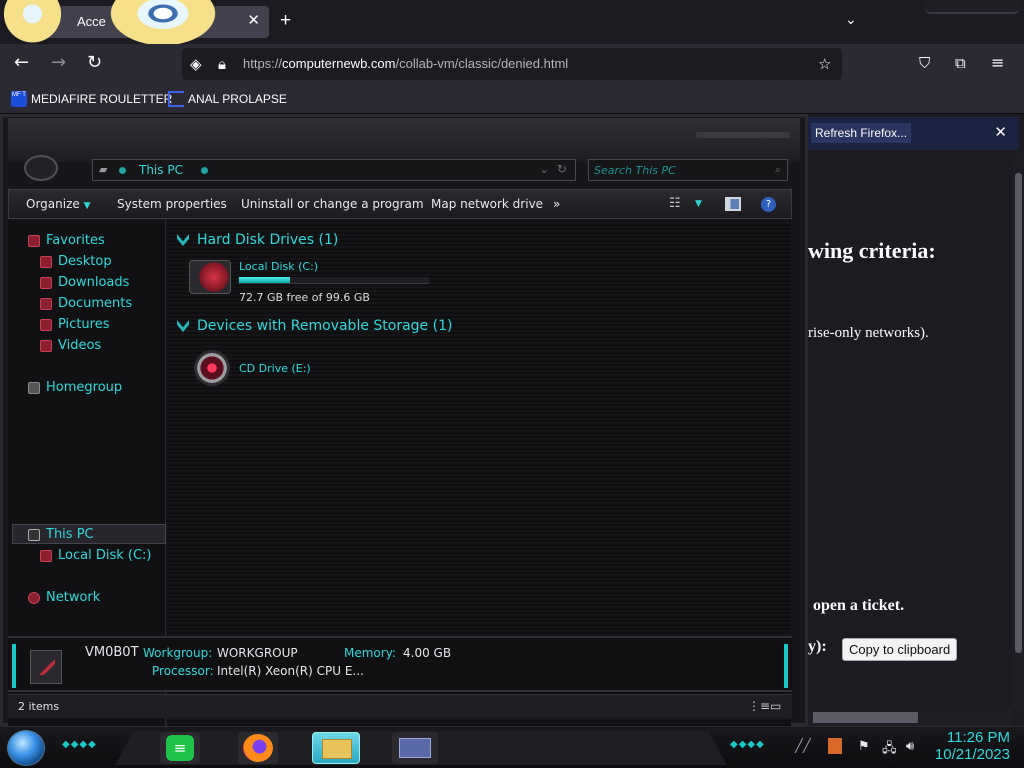  Describe the element at coordinates (778, 170) in the screenshot. I see `search-icon: ⌕` at that location.